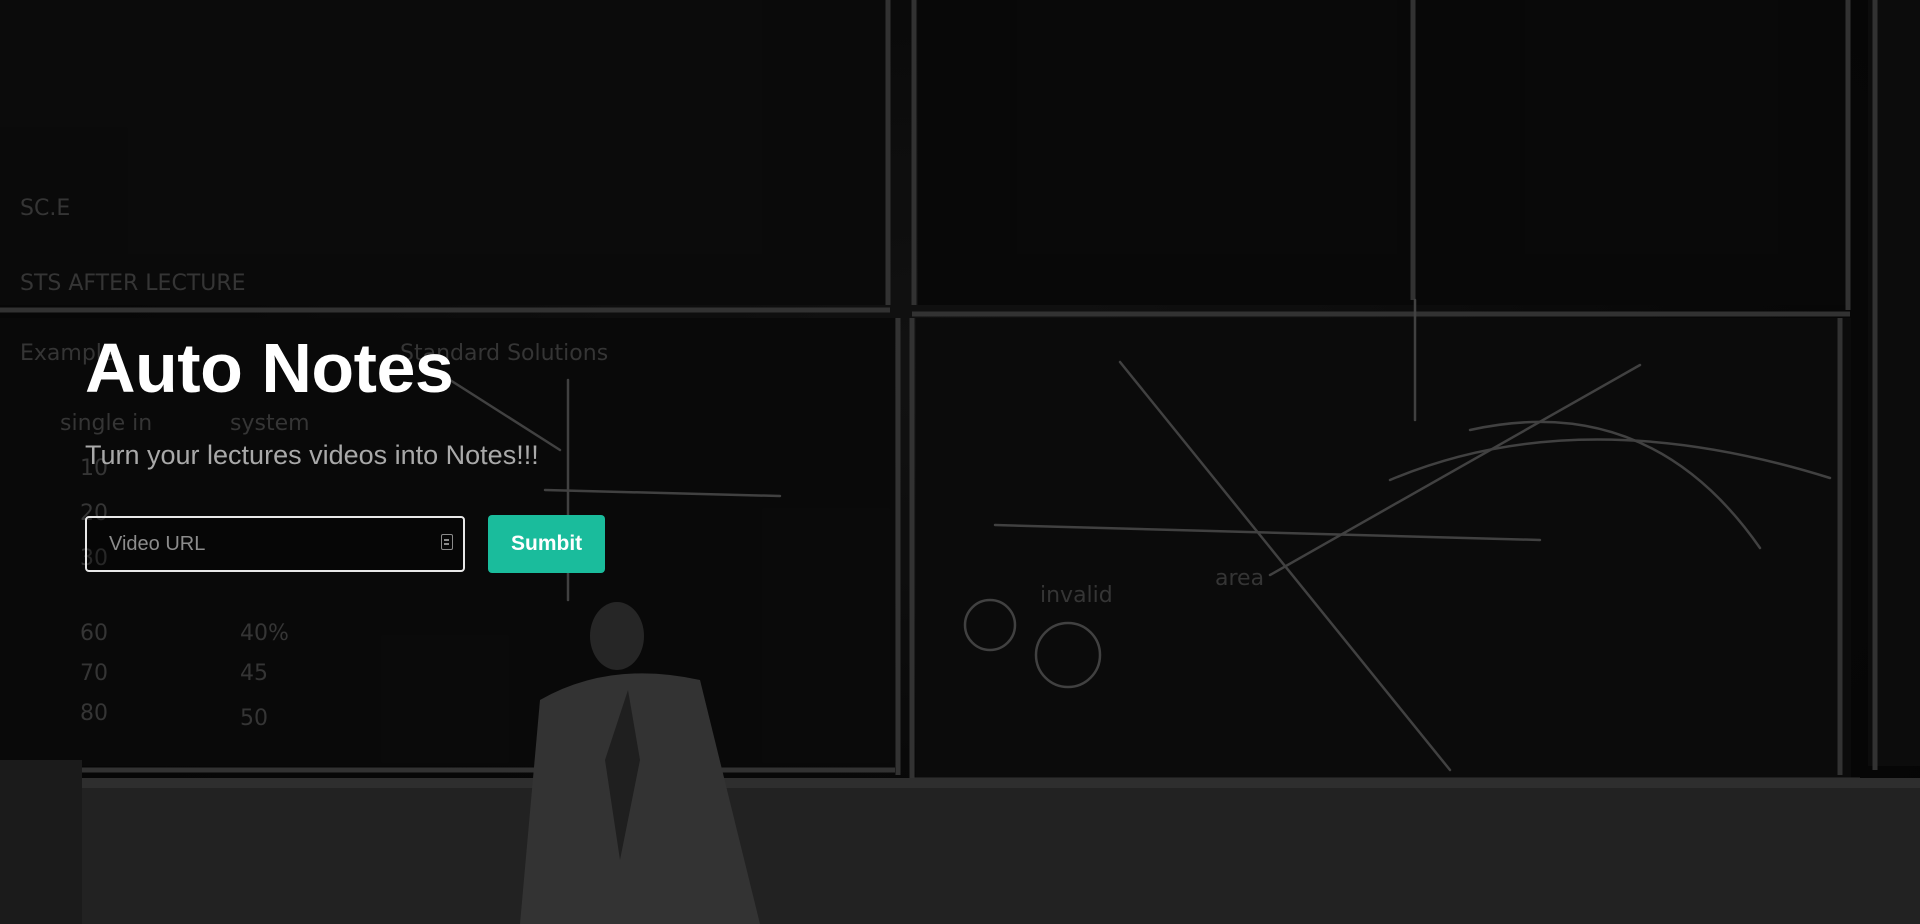 The width and height of the screenshot is (1920, 924). I want to click on video-url-field, so click(275, 544).